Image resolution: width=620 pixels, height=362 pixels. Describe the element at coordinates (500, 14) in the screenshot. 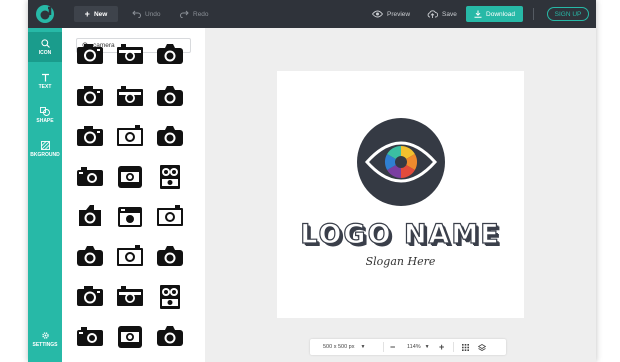

I see `download-label: Download` at that location.